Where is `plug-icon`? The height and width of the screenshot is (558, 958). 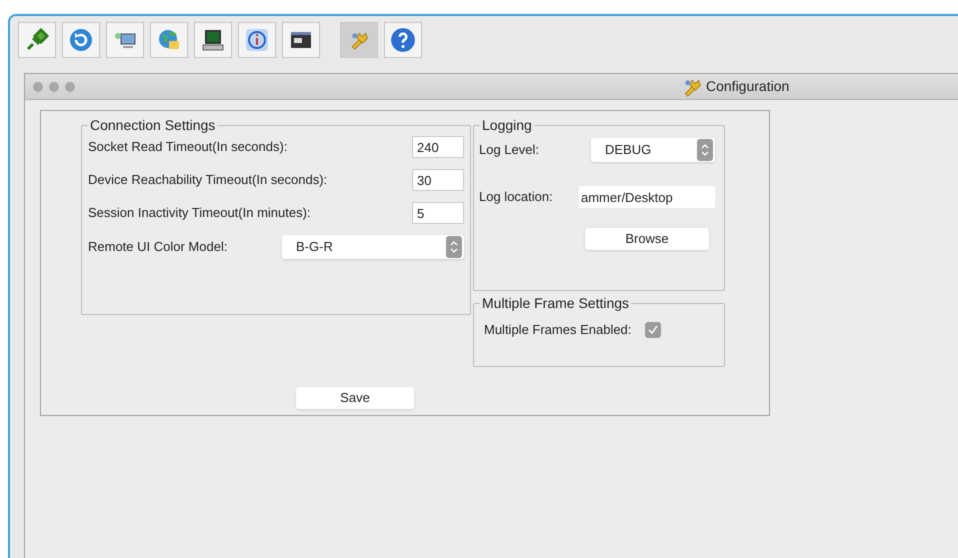
plug-icon is located at coordinates (37, 40).